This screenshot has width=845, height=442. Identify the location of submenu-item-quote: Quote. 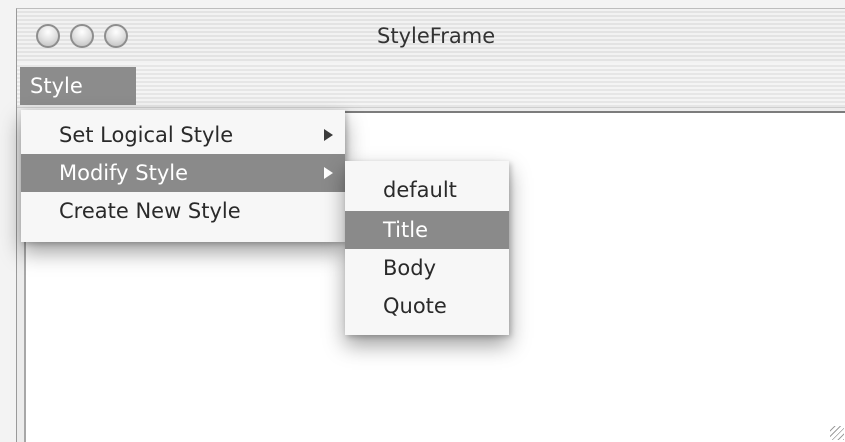
(427, 306).